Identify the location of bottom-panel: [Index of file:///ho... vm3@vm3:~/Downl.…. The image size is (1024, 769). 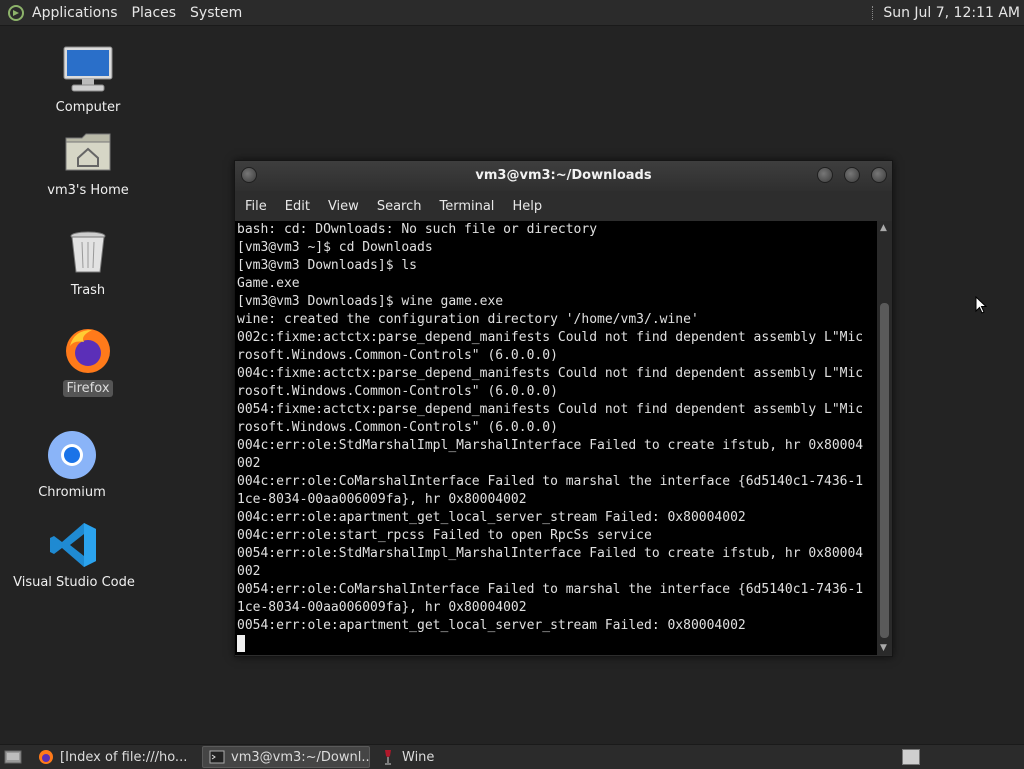
(512, 756).